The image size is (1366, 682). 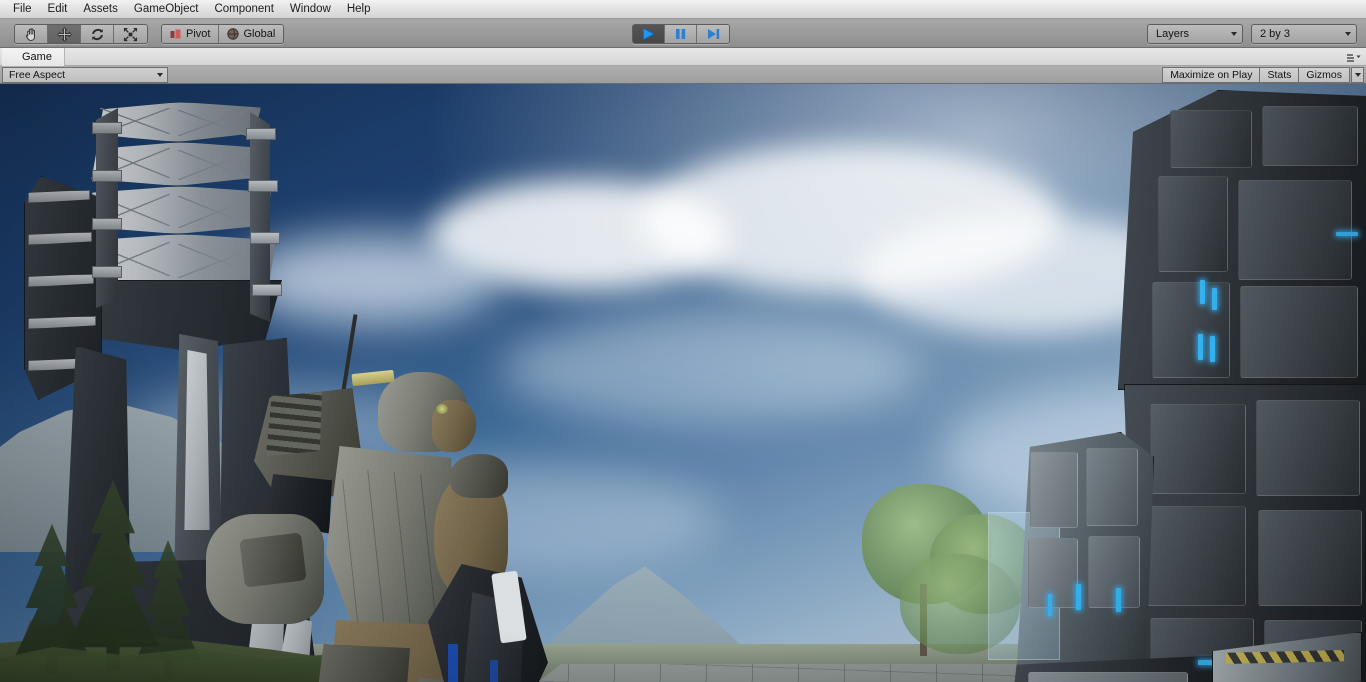 I want to click on hand-icon, so click(x=30, y=34).